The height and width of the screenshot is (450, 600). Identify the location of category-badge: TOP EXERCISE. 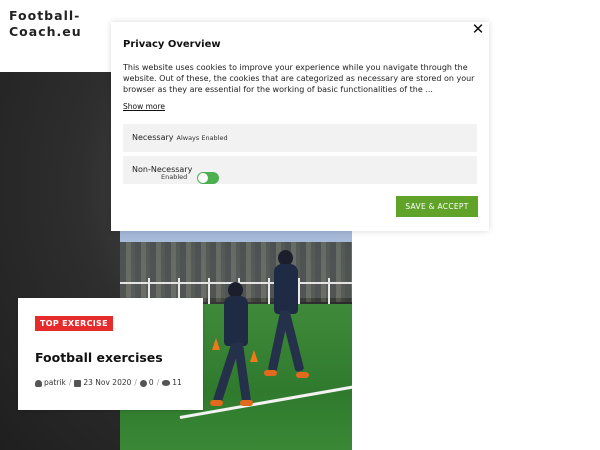
(74, 323).